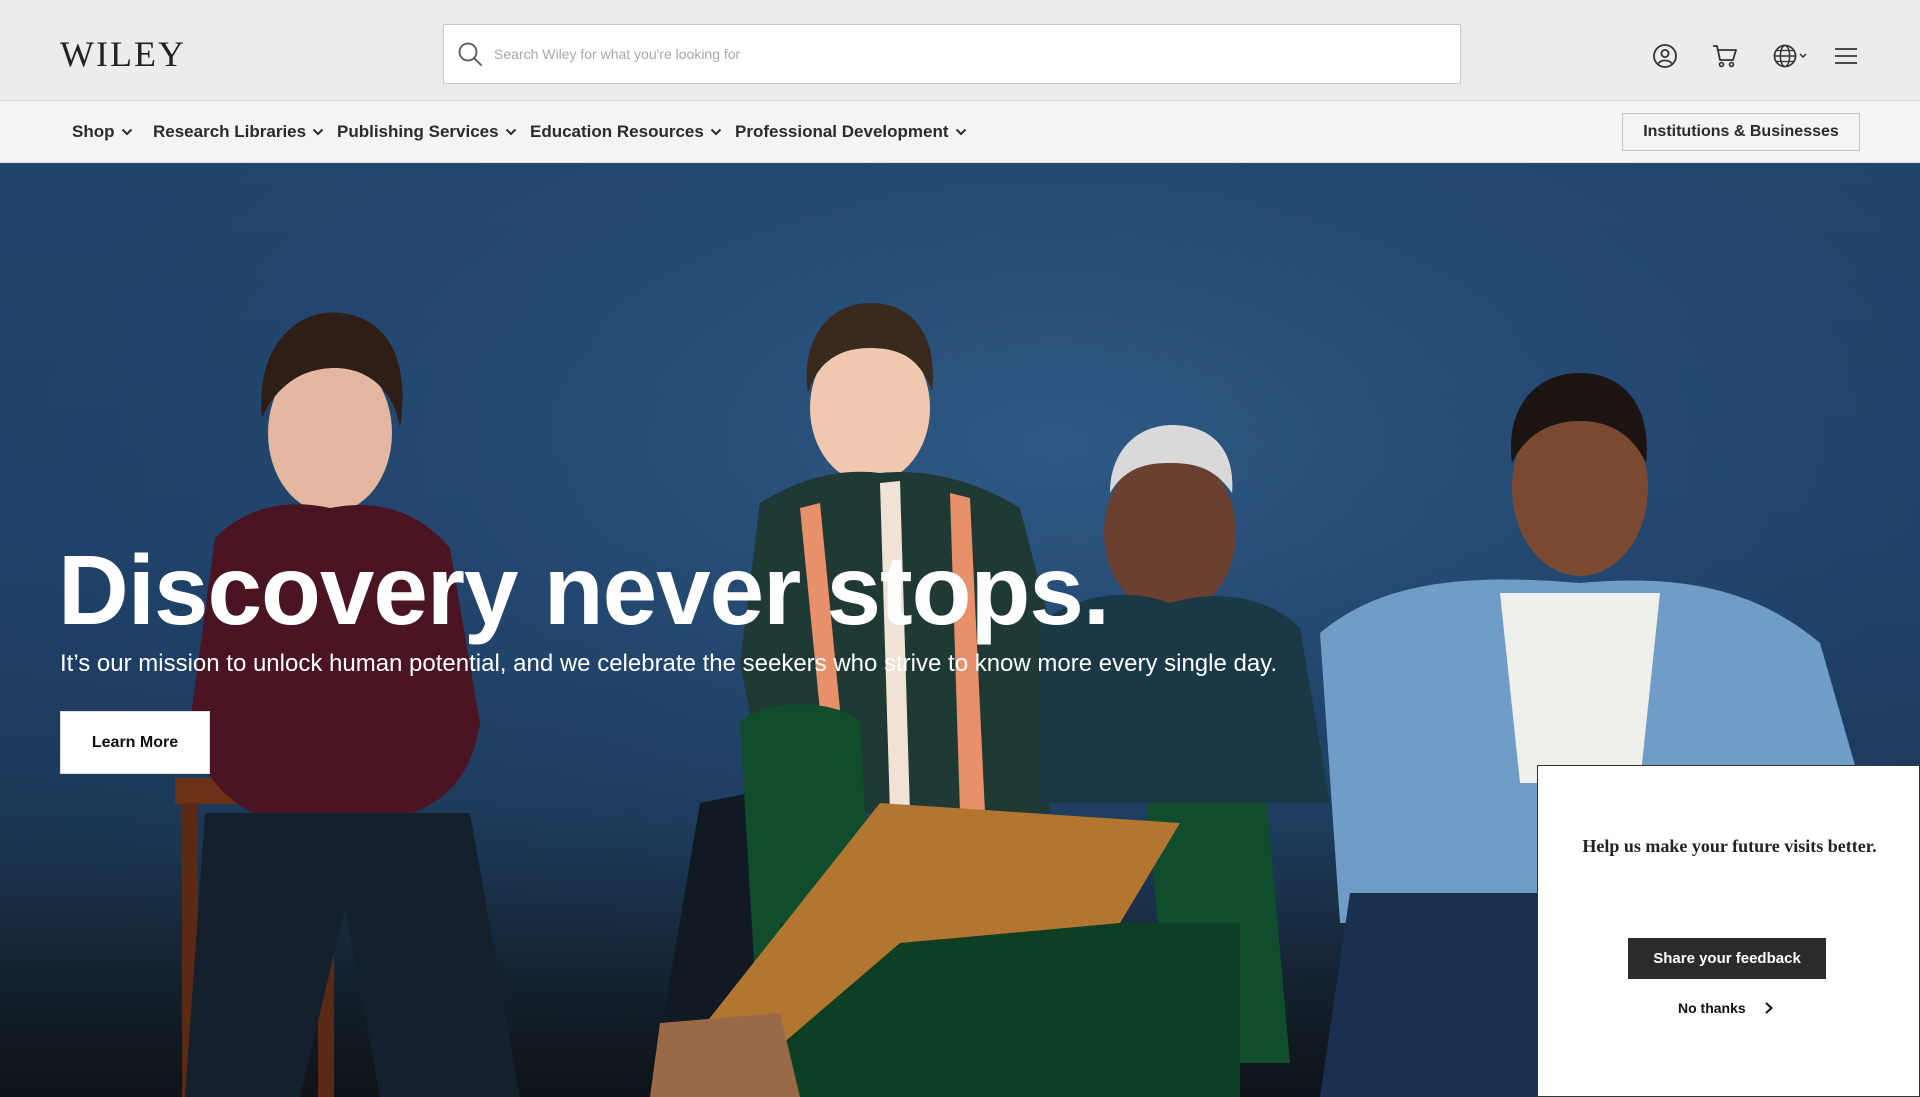  Describe the element at coordinates (977, 54) in the screenshot. I see `search-input` at that location.